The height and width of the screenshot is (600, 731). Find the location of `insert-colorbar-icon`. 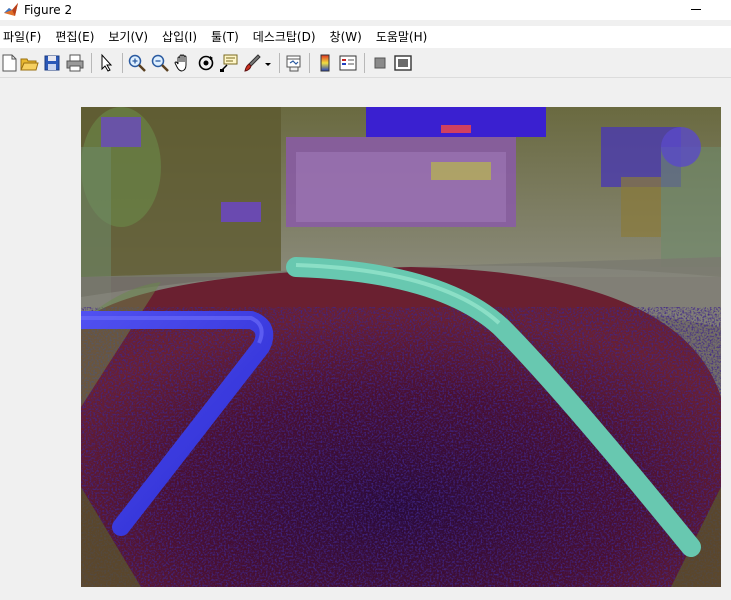

insert-colorbar-icon is located at coordinates (325, 63).